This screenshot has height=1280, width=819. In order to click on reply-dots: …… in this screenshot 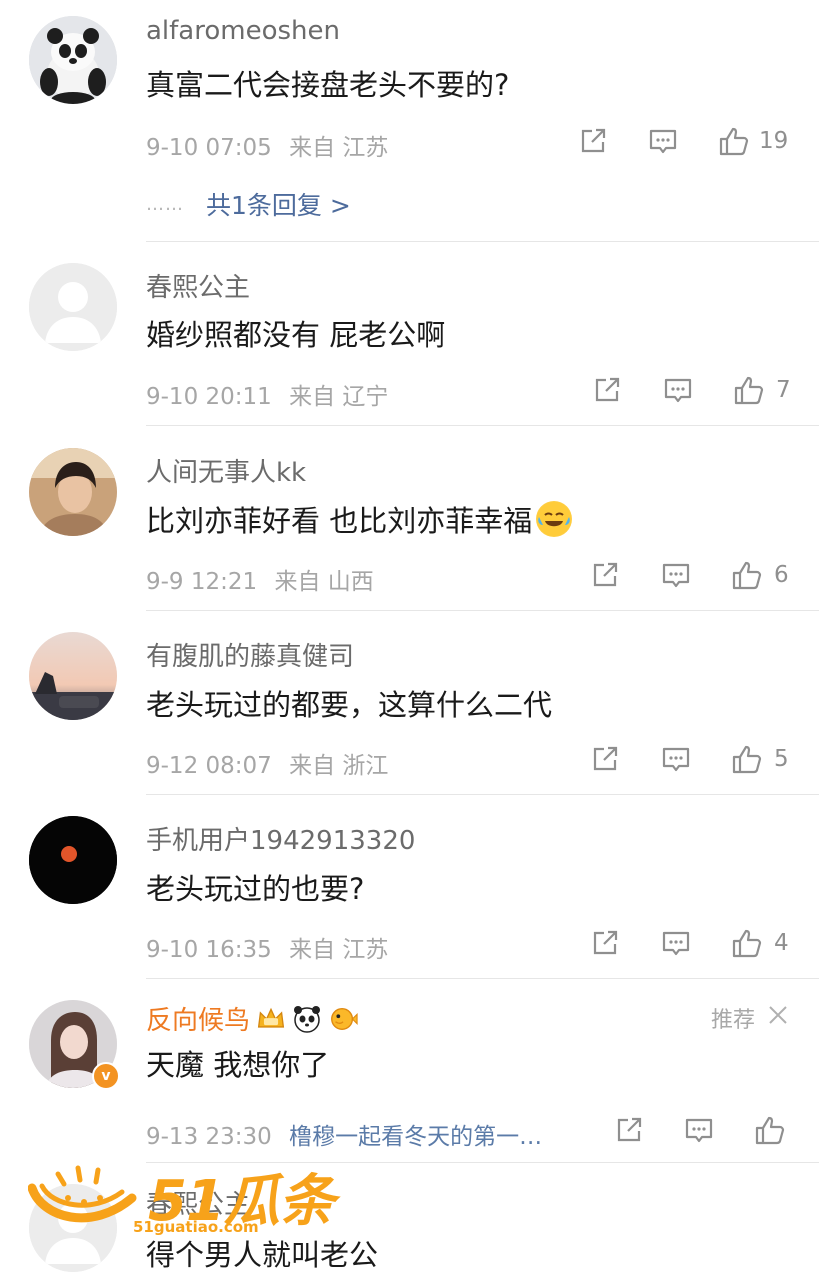, I will do `click(165, 204)`.